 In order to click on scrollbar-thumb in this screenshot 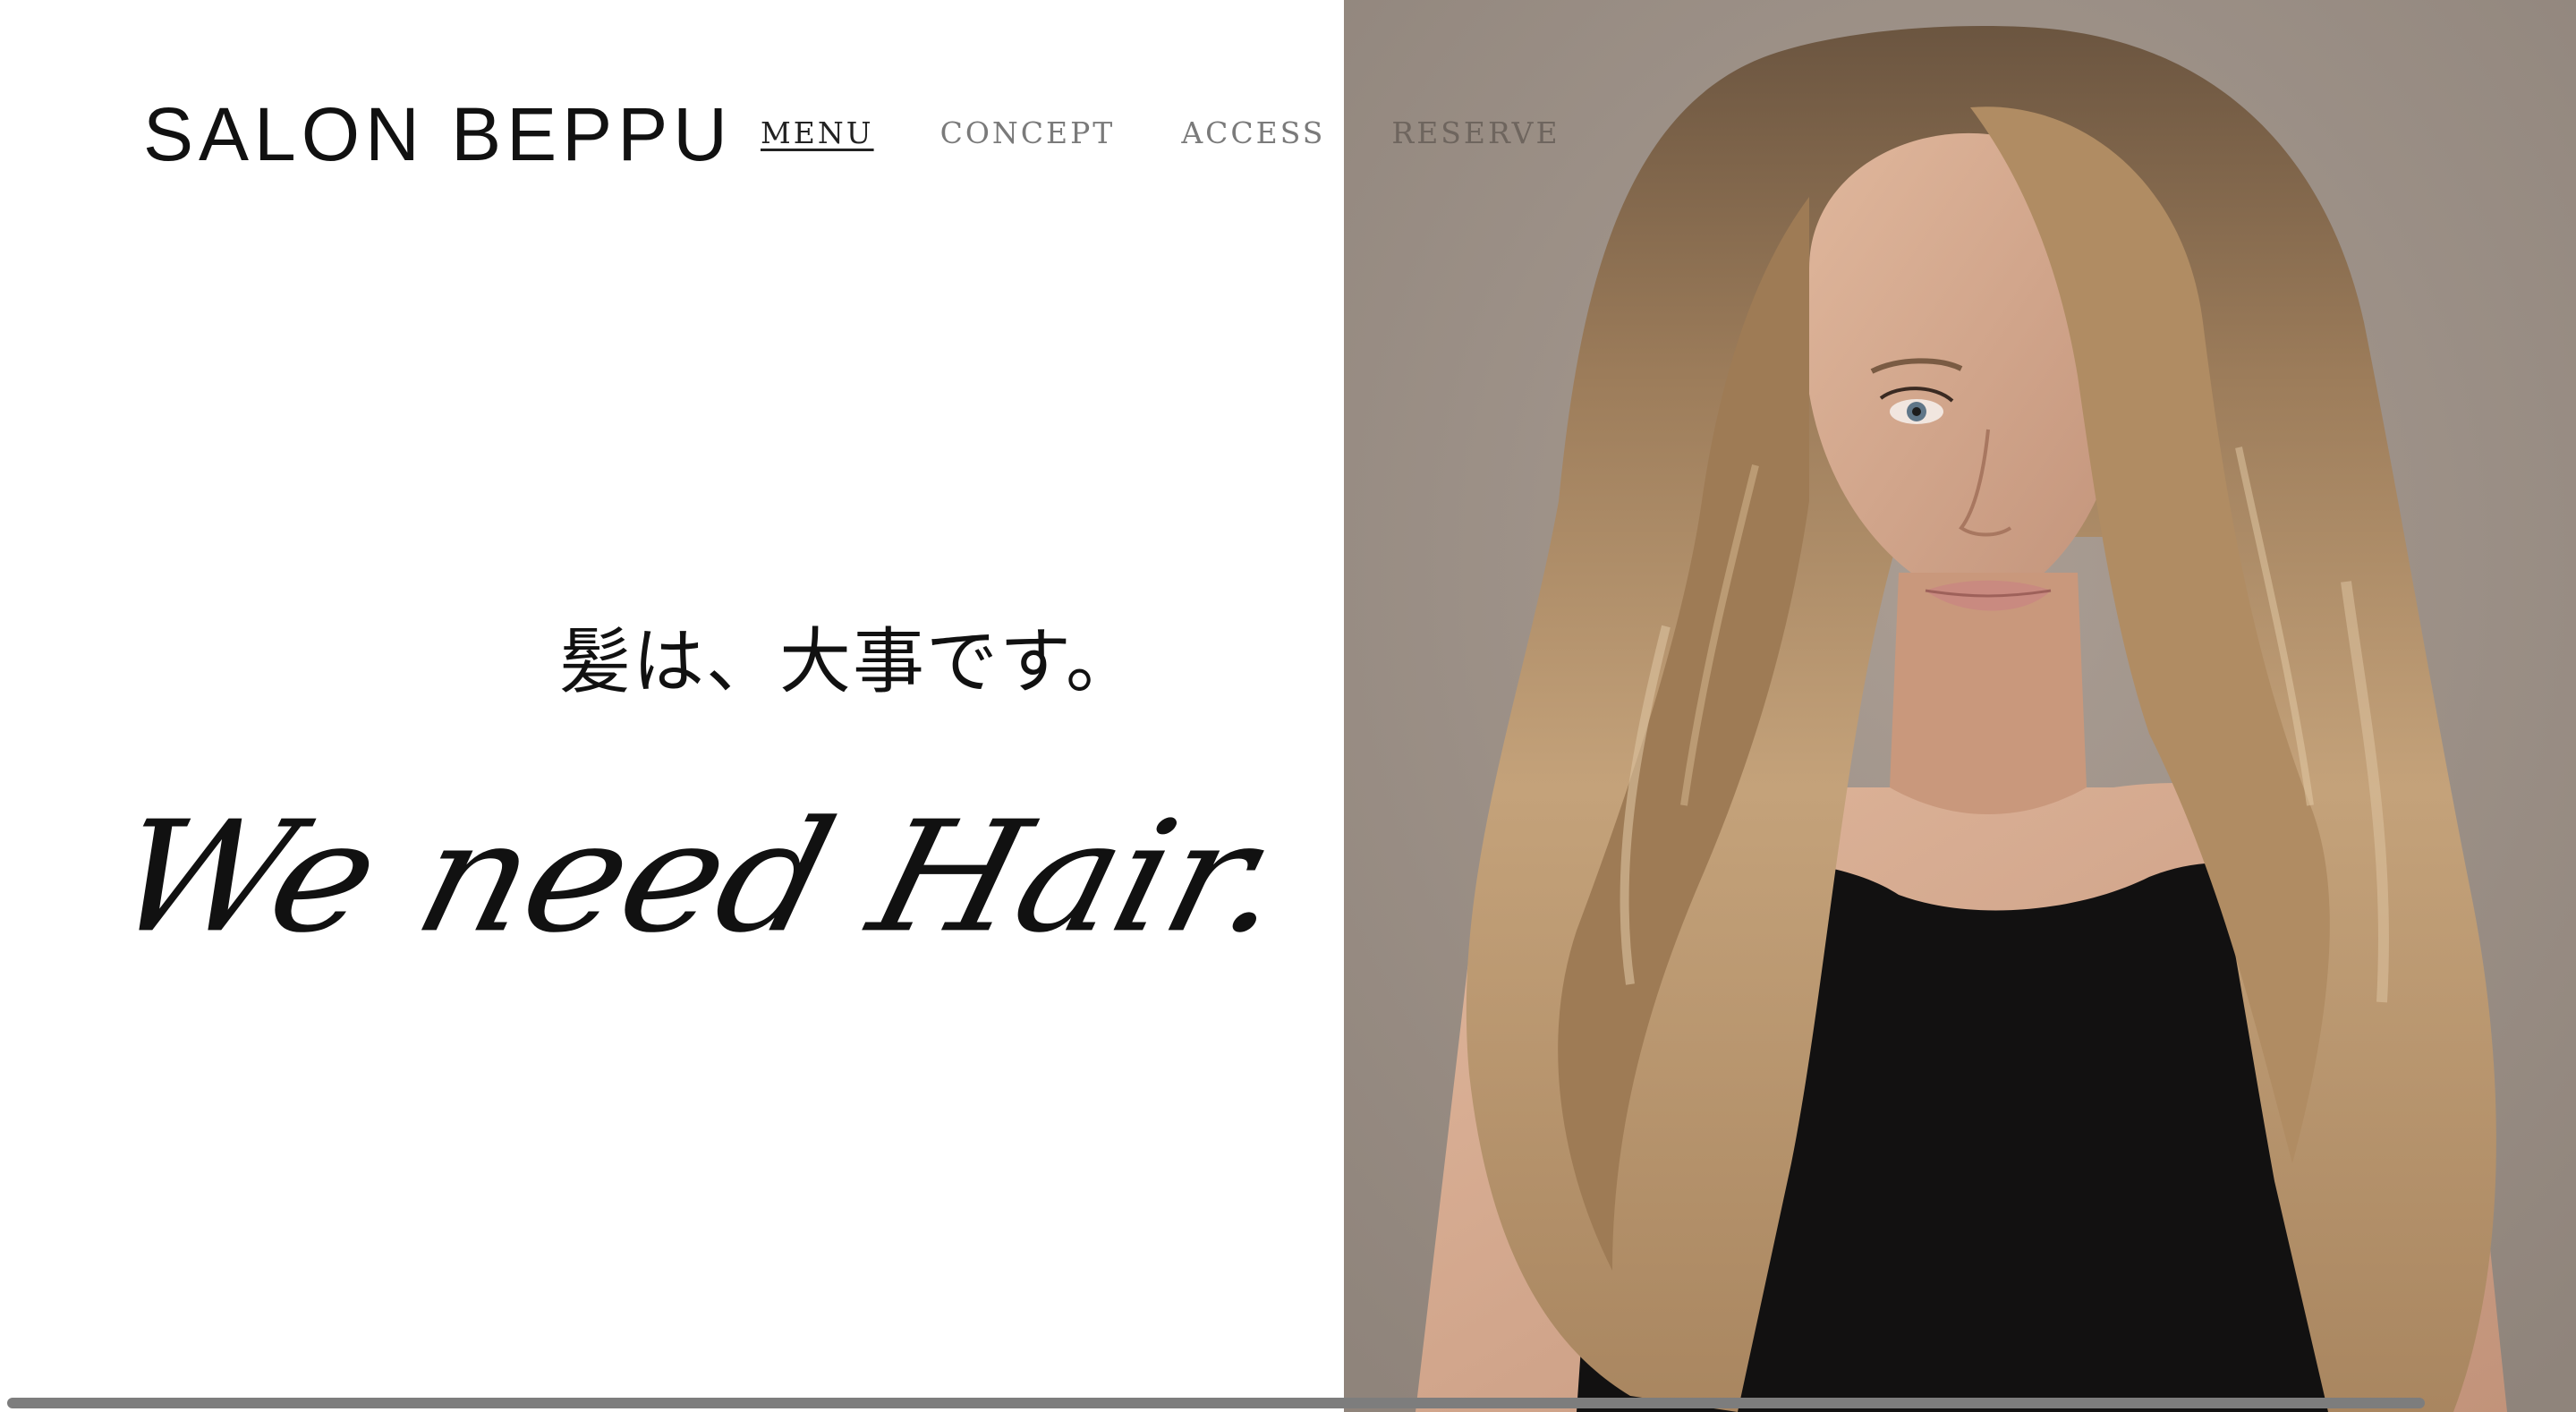, I will do `click(1216, 1403)`.